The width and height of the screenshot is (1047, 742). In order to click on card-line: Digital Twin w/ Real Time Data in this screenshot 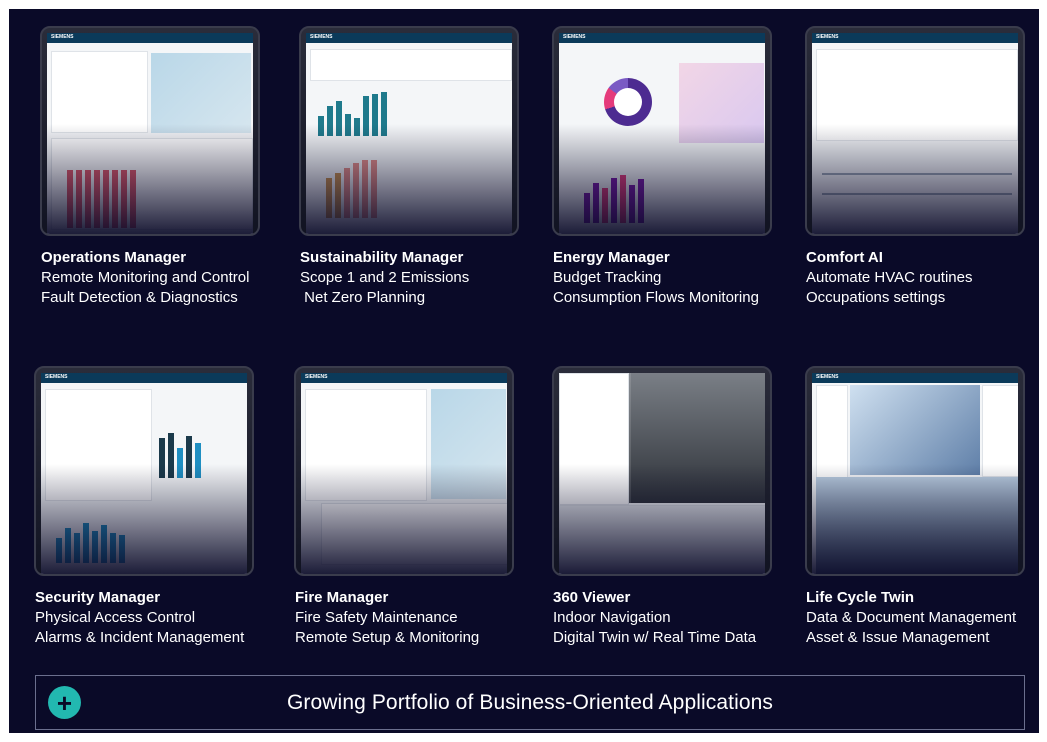, I will do `click(655, 637)`.